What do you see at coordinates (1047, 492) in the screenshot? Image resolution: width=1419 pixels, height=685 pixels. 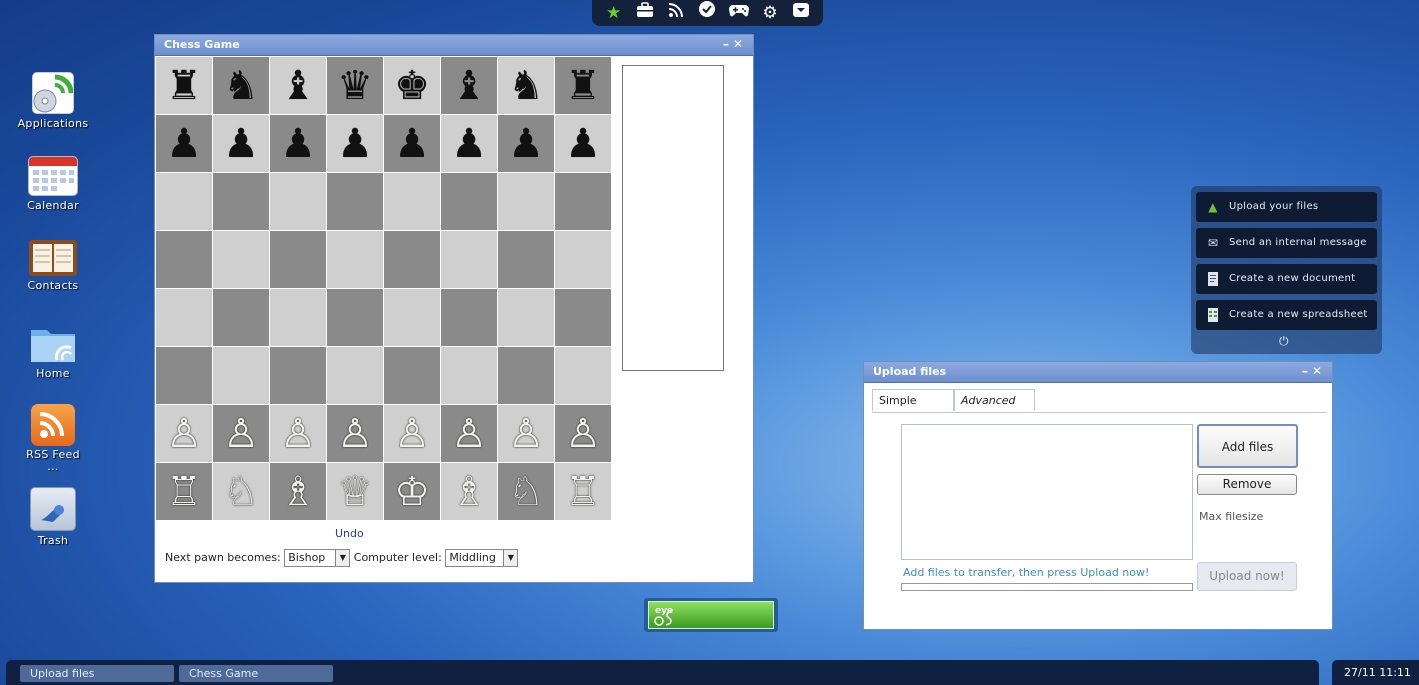 I see `file-list` at bounding box center [1047, 492].